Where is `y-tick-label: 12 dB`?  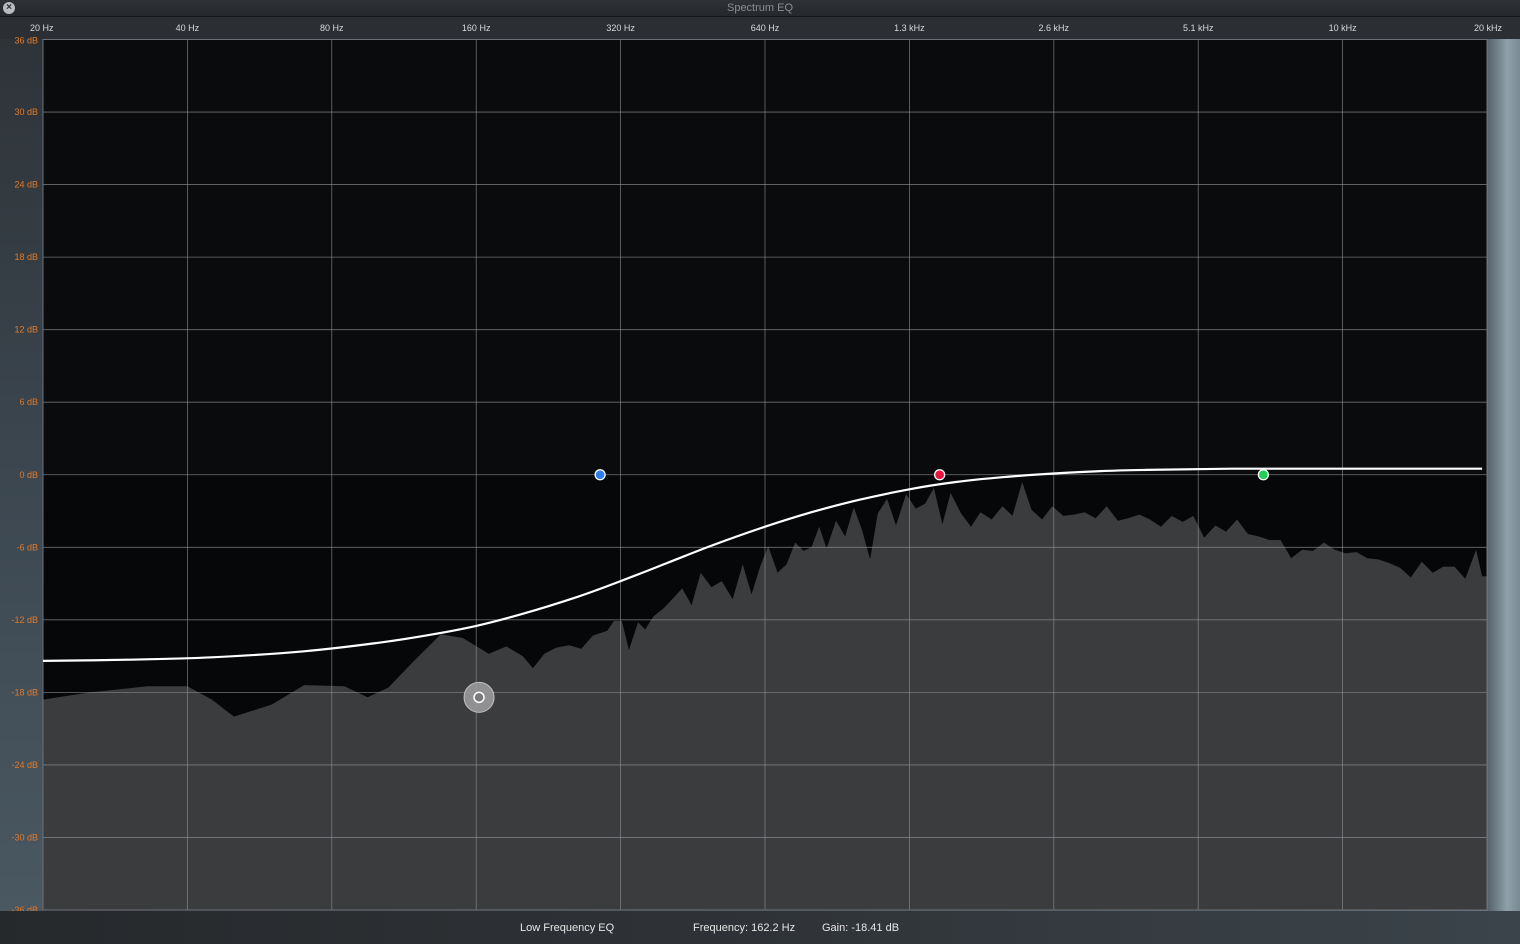
y-tick-label: 12 dB is located at coordinates (26, 330).